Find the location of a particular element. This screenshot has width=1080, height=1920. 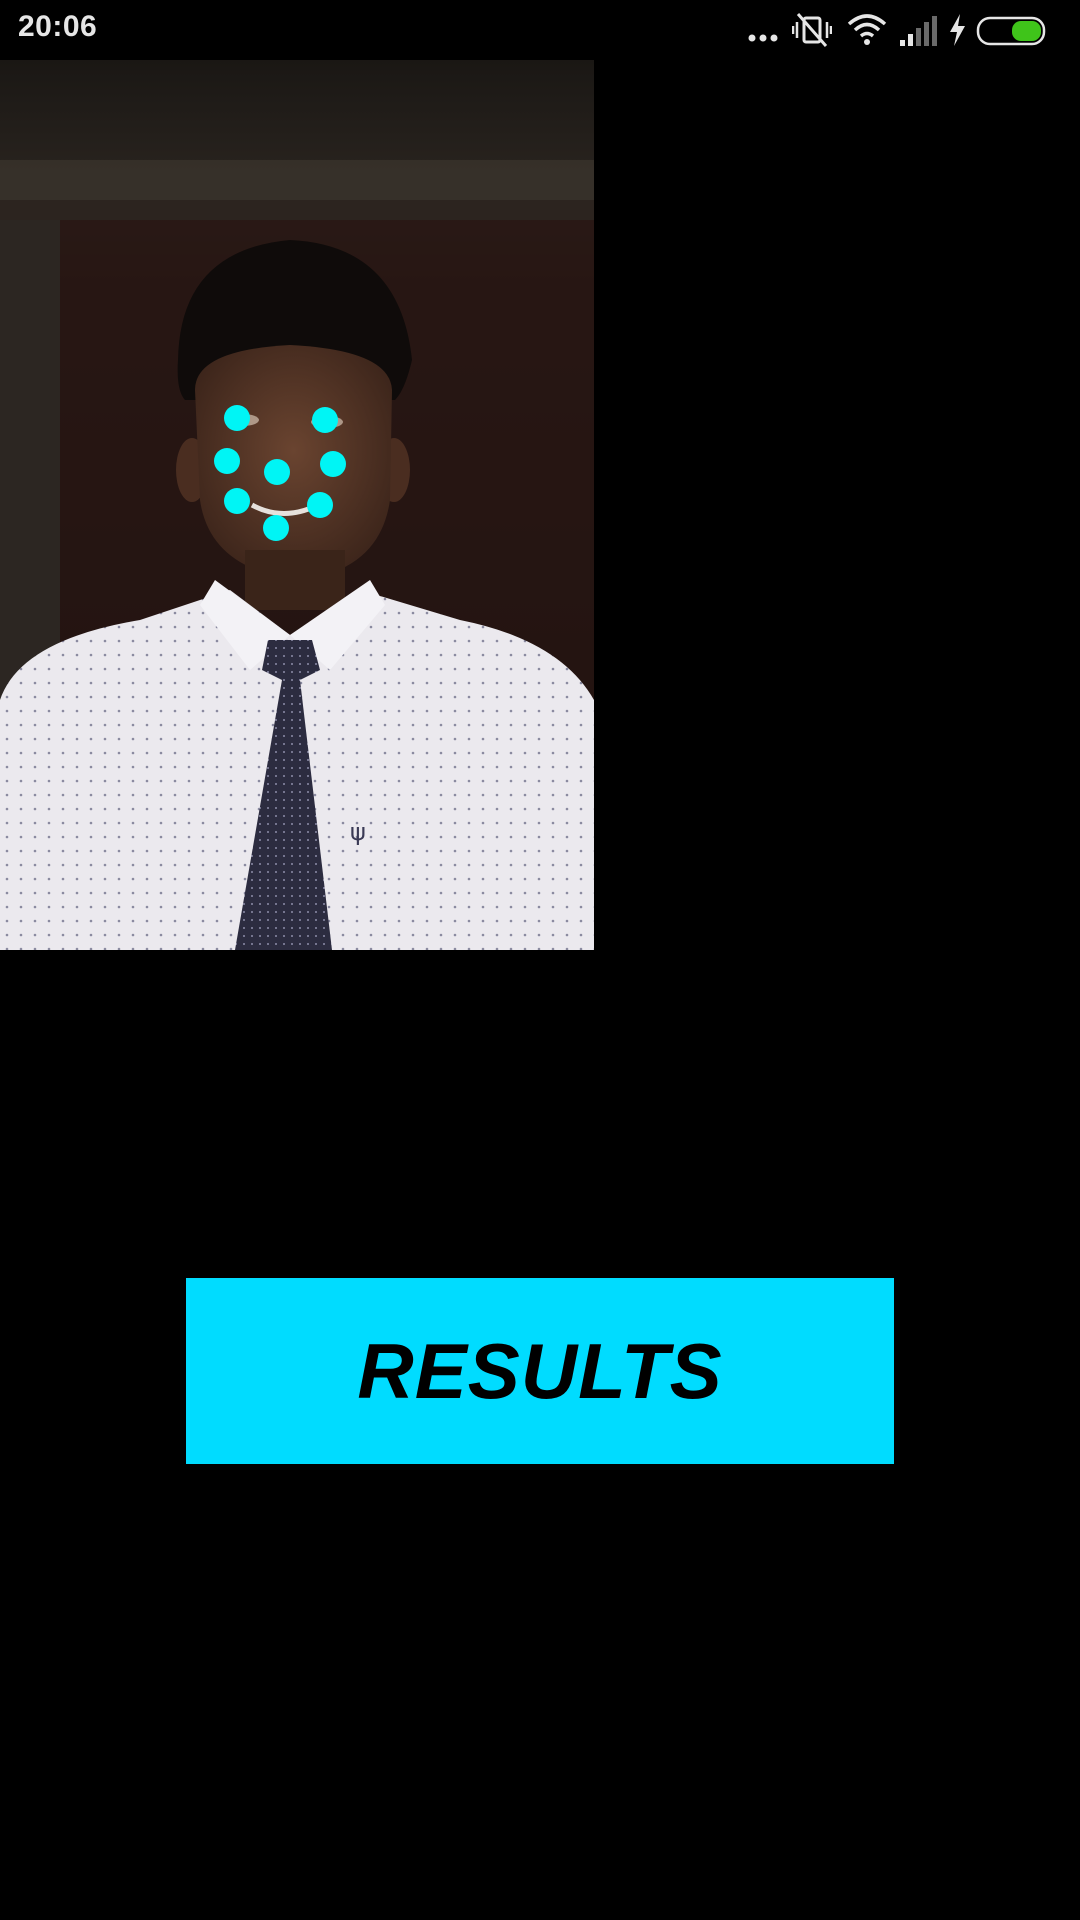

signal-icon is located at coordinates (918, 31).